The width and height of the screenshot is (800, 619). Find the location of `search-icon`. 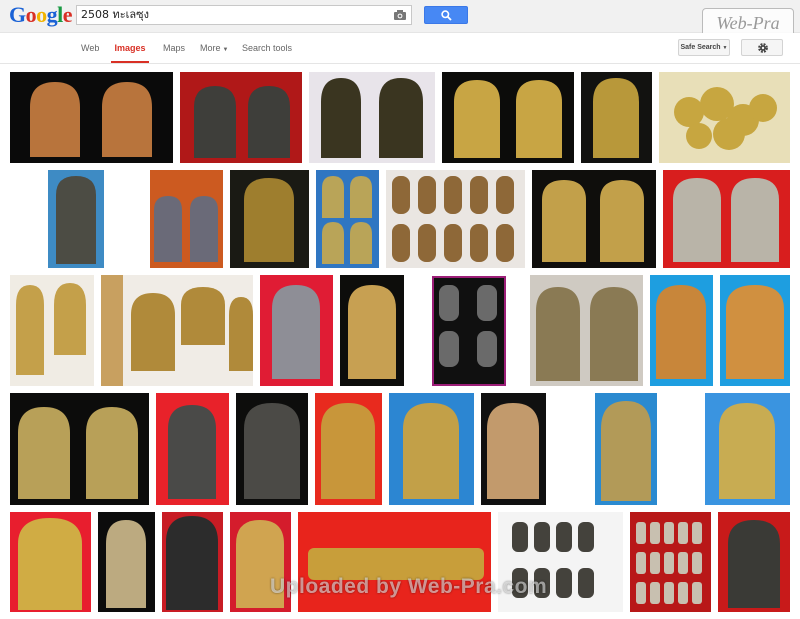

search-icon is located at coordinates (446, 15).